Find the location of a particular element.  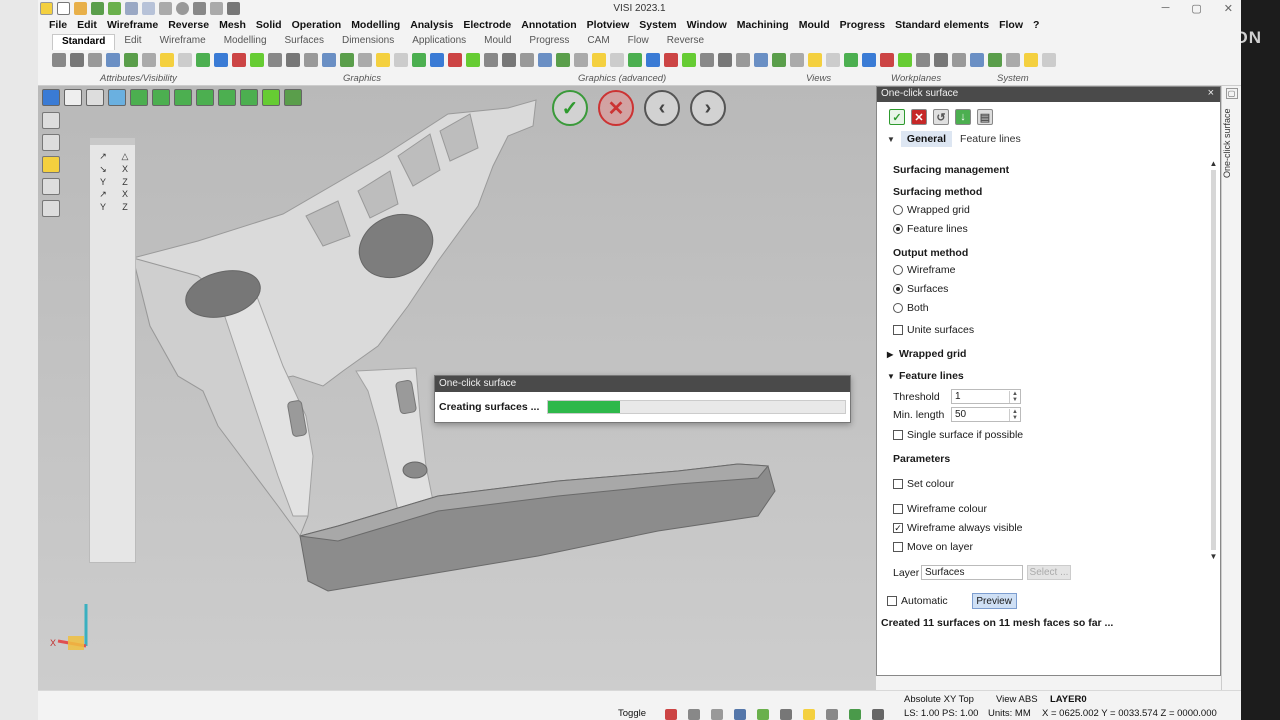

threshold-value: 1 is located at coordinates (958, 396).